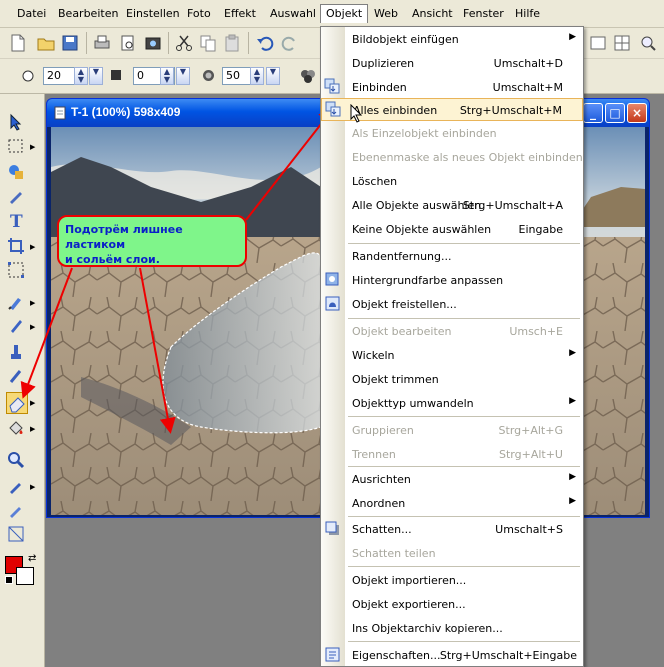  Describe the element at coordinates (16, 326) in the screenshot. I see `paint-tool-icon` at that location.